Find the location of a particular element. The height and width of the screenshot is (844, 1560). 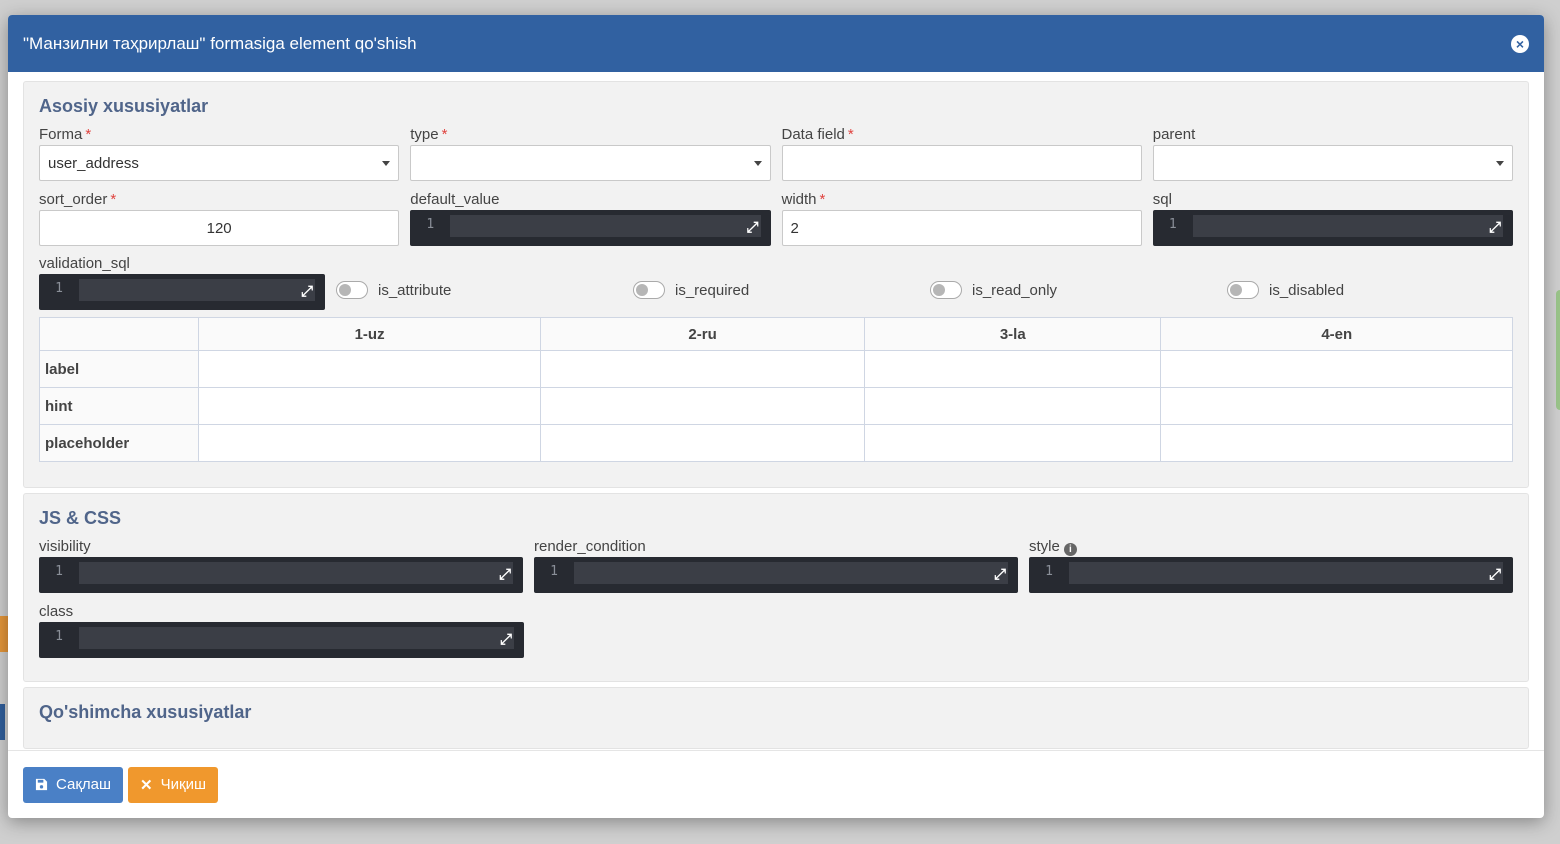

render-condition-editor: 1 ⤢ is located at coordinates (776, 575).